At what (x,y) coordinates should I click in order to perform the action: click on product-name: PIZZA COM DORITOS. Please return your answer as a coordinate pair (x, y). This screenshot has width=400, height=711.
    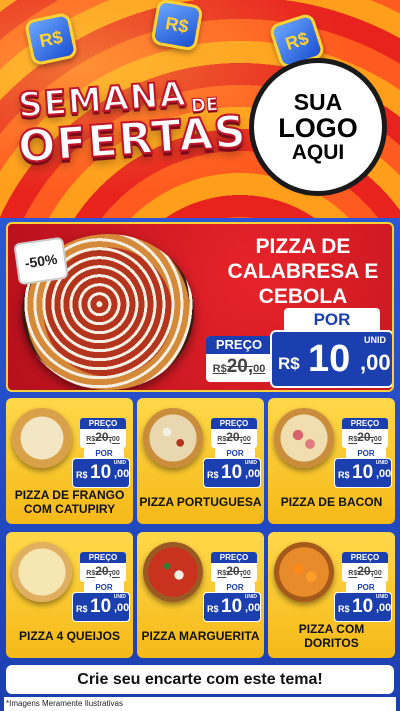
    Looking at the image, I should click on (331, 636).